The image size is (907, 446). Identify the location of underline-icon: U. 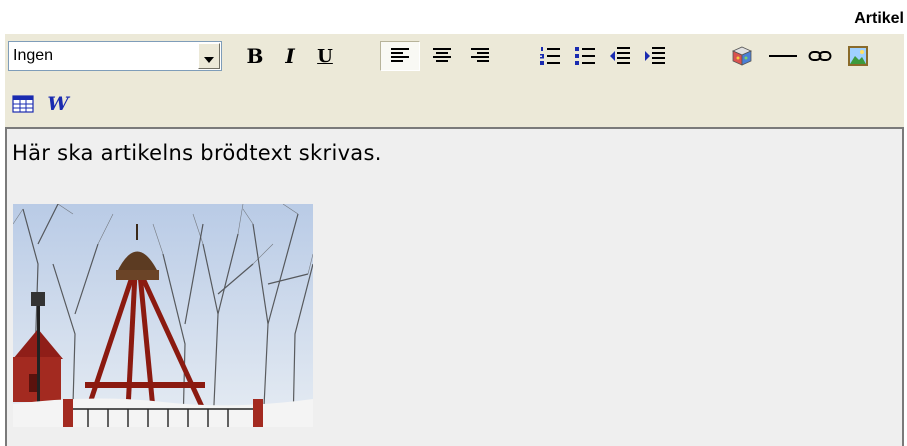
(325, 56).